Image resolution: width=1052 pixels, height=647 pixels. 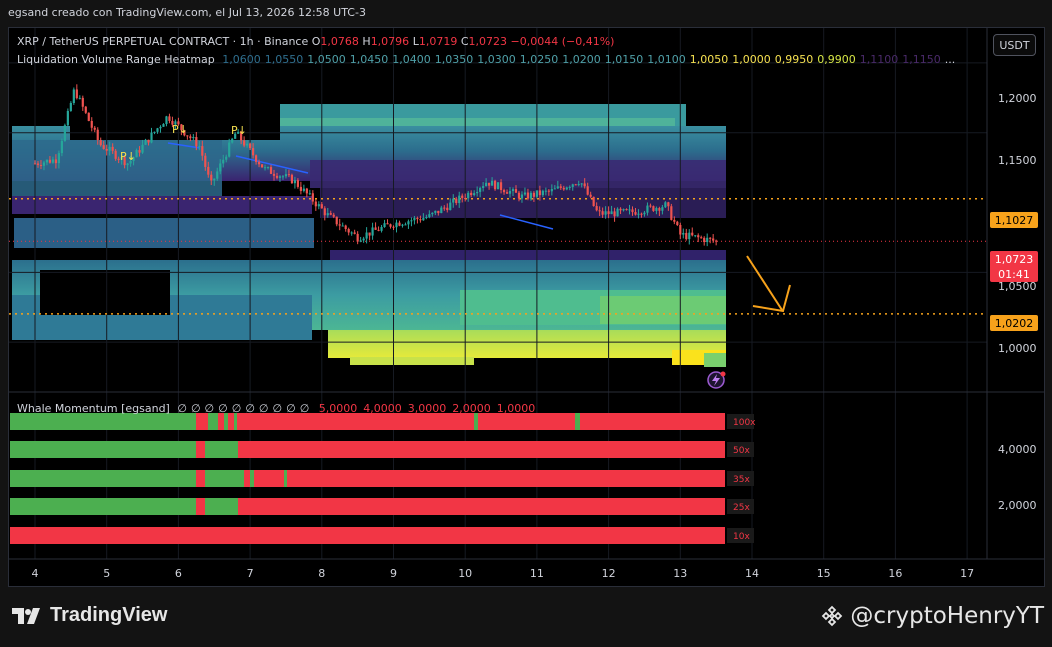 I want to click on watermark: @cryptoHenryYT, so click(x=932, y=616).